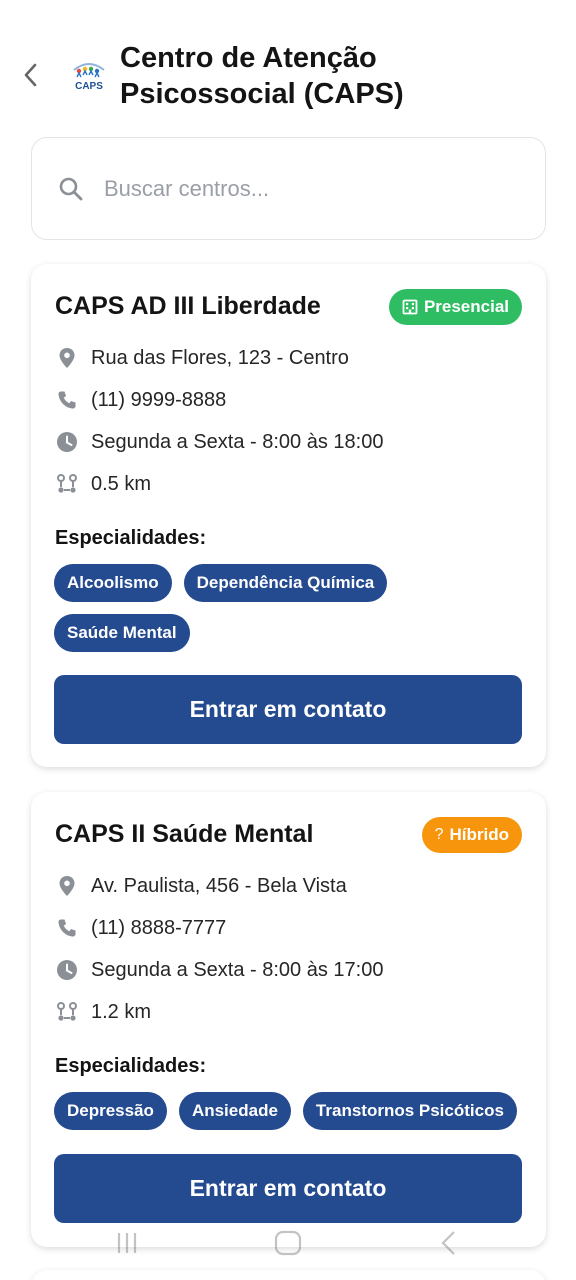  Describe the element at coordinates (285, 583) in the screenshot. I see `specialty-chip: Dependência Química` at that location.